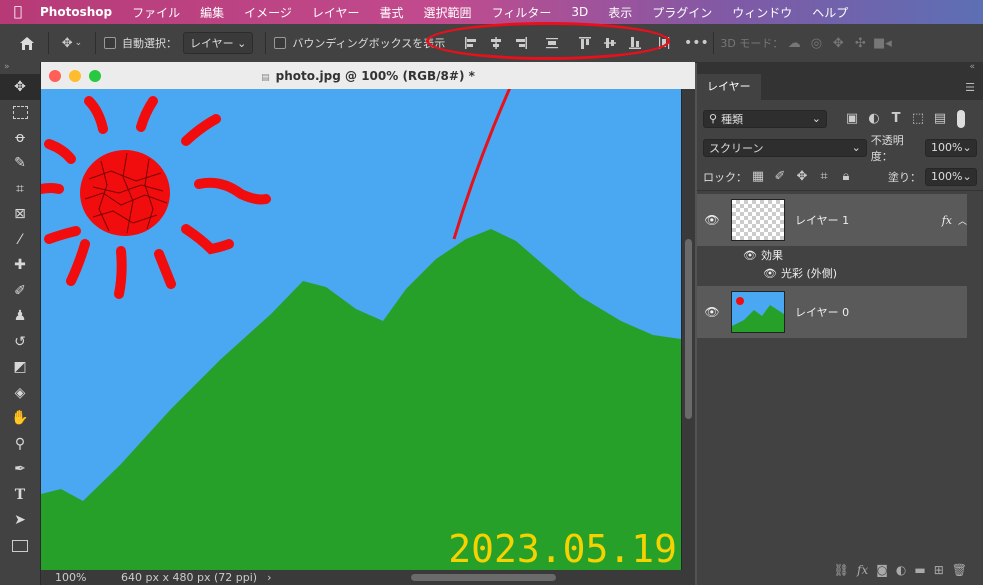  Describe the element at coordinates (72, 43) in the screenshot. I see `move-tool-preset-icon: ✥ ⌄` at that location.